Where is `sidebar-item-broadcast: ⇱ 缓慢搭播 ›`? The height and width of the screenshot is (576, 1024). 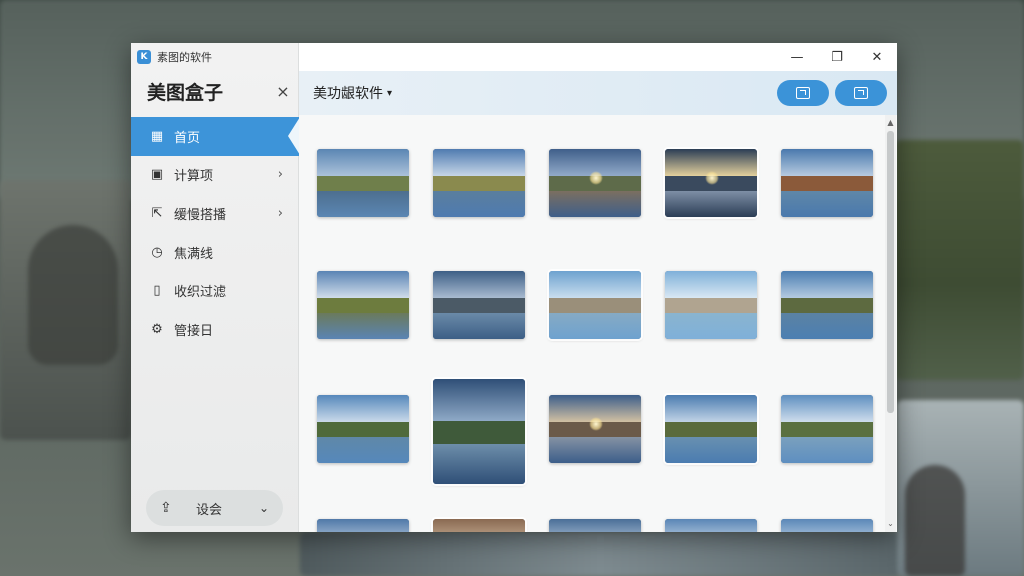 sidebar-item-broadcast: ⇱ 缓慢搭播 › is located at coordinates (215, 213).